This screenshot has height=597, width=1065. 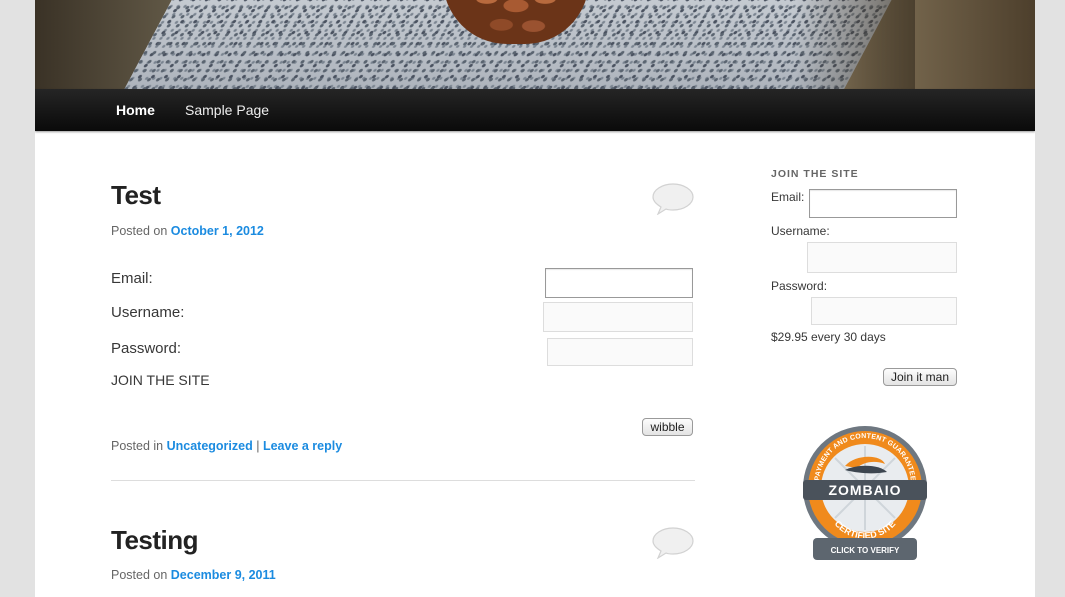 What do you see at coordinates (535, 110) in the screenshot?
I see `main-navigation: Home Sample Page` at bounding box center [535, 110].